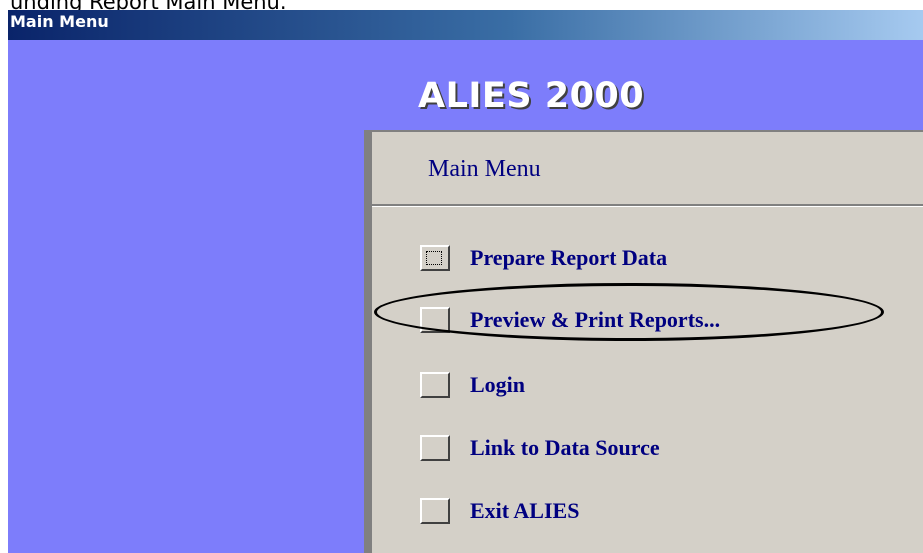 The height and width of the screenshot is (553, 923). I want to click on menu-item-prepare-report-data: Prepare Report Data, so click(543, 258).